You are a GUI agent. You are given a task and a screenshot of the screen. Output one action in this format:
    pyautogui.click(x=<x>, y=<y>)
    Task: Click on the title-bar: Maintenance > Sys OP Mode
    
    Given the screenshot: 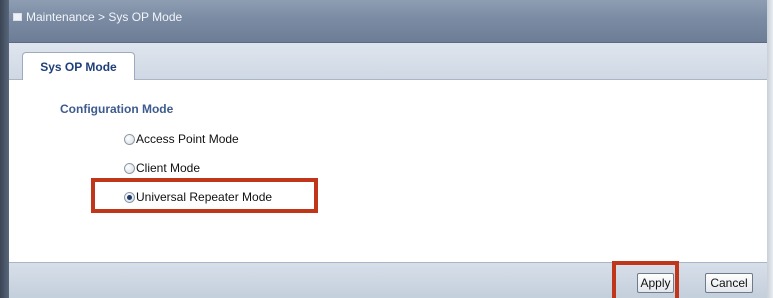 What is the action you would take?
    pyautogui.click(x=388, y=21)
    